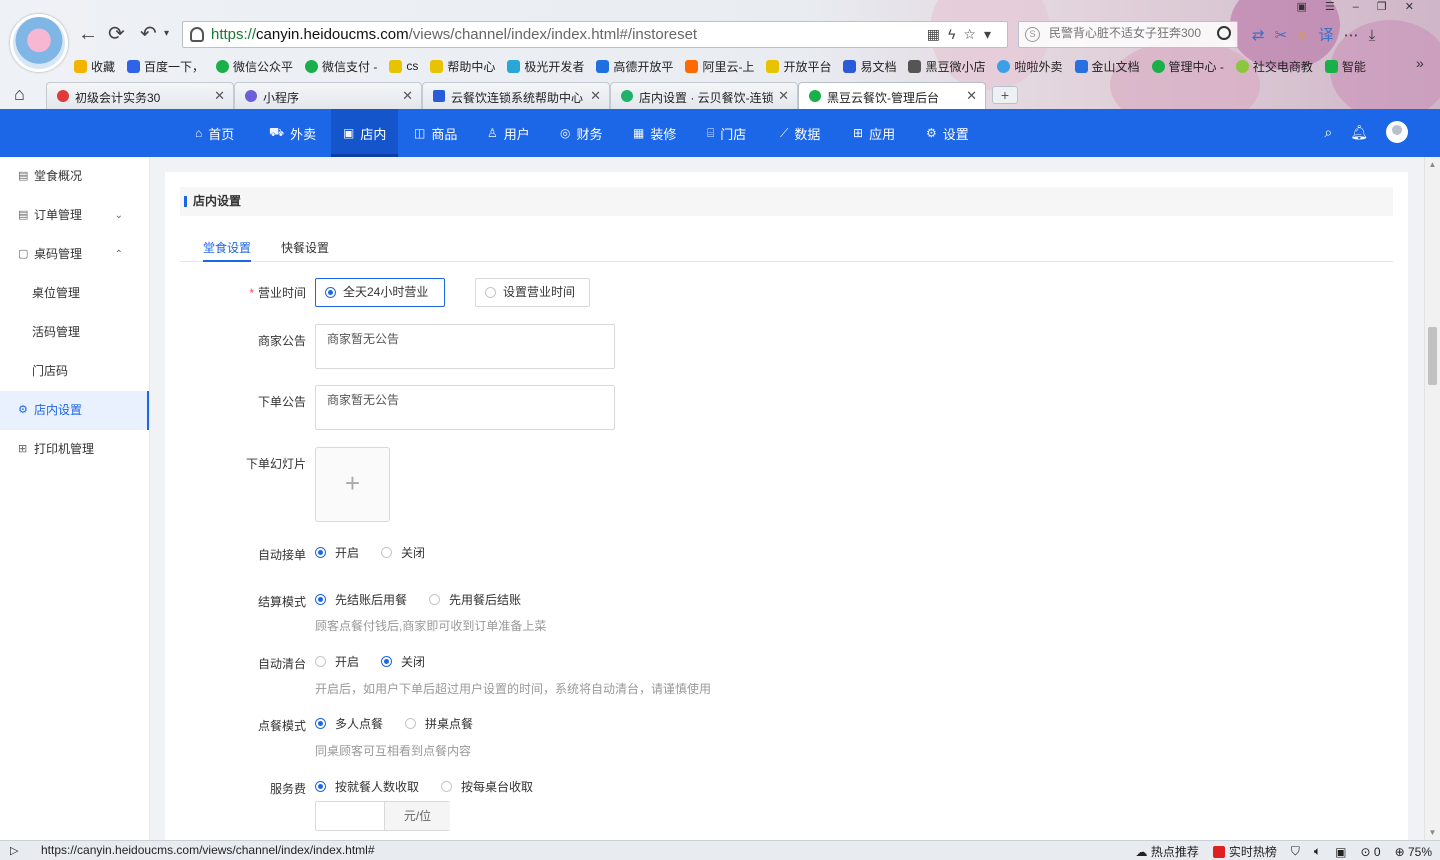  I want to click on bookmark-item: 帮助中心, so click(462, 66).